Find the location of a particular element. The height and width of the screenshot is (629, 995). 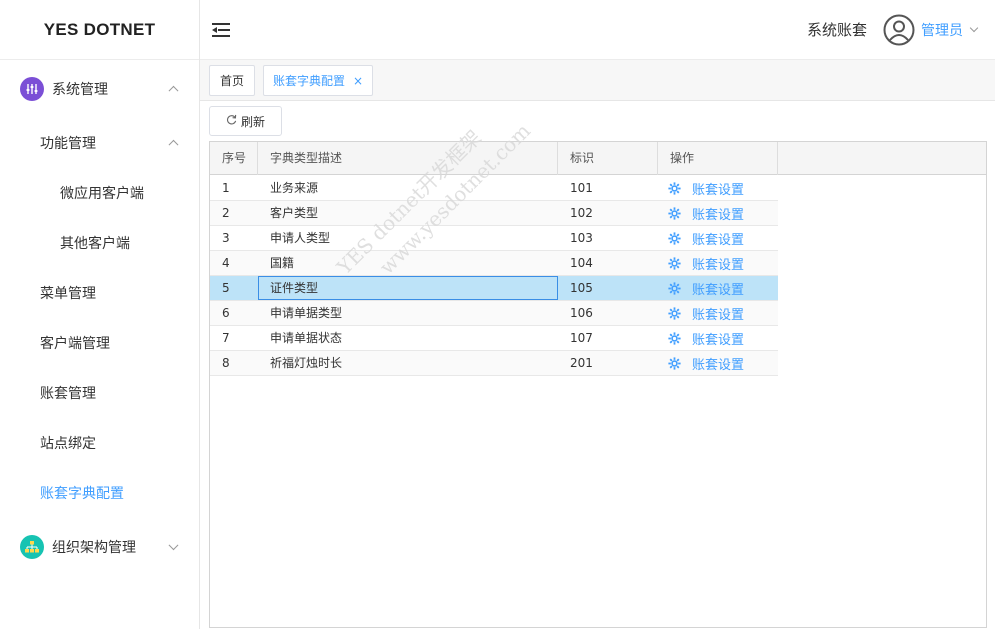

sidebar-item-label: 功能管理 is located at coordinates (68, 144).